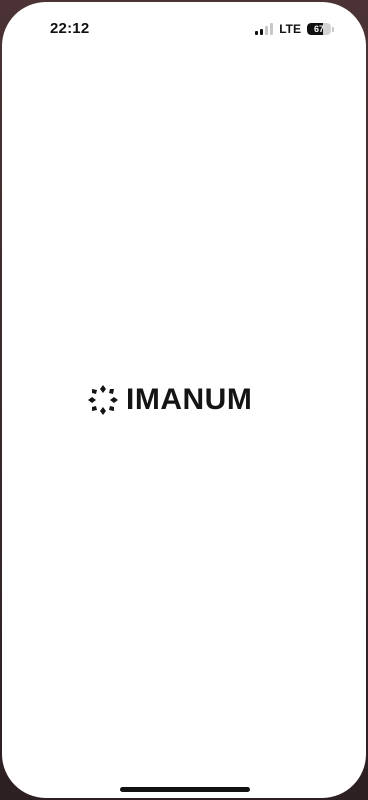 This screenshot has height=800, width=368. I want to click on flower-dots-icon, so click(103, 400).